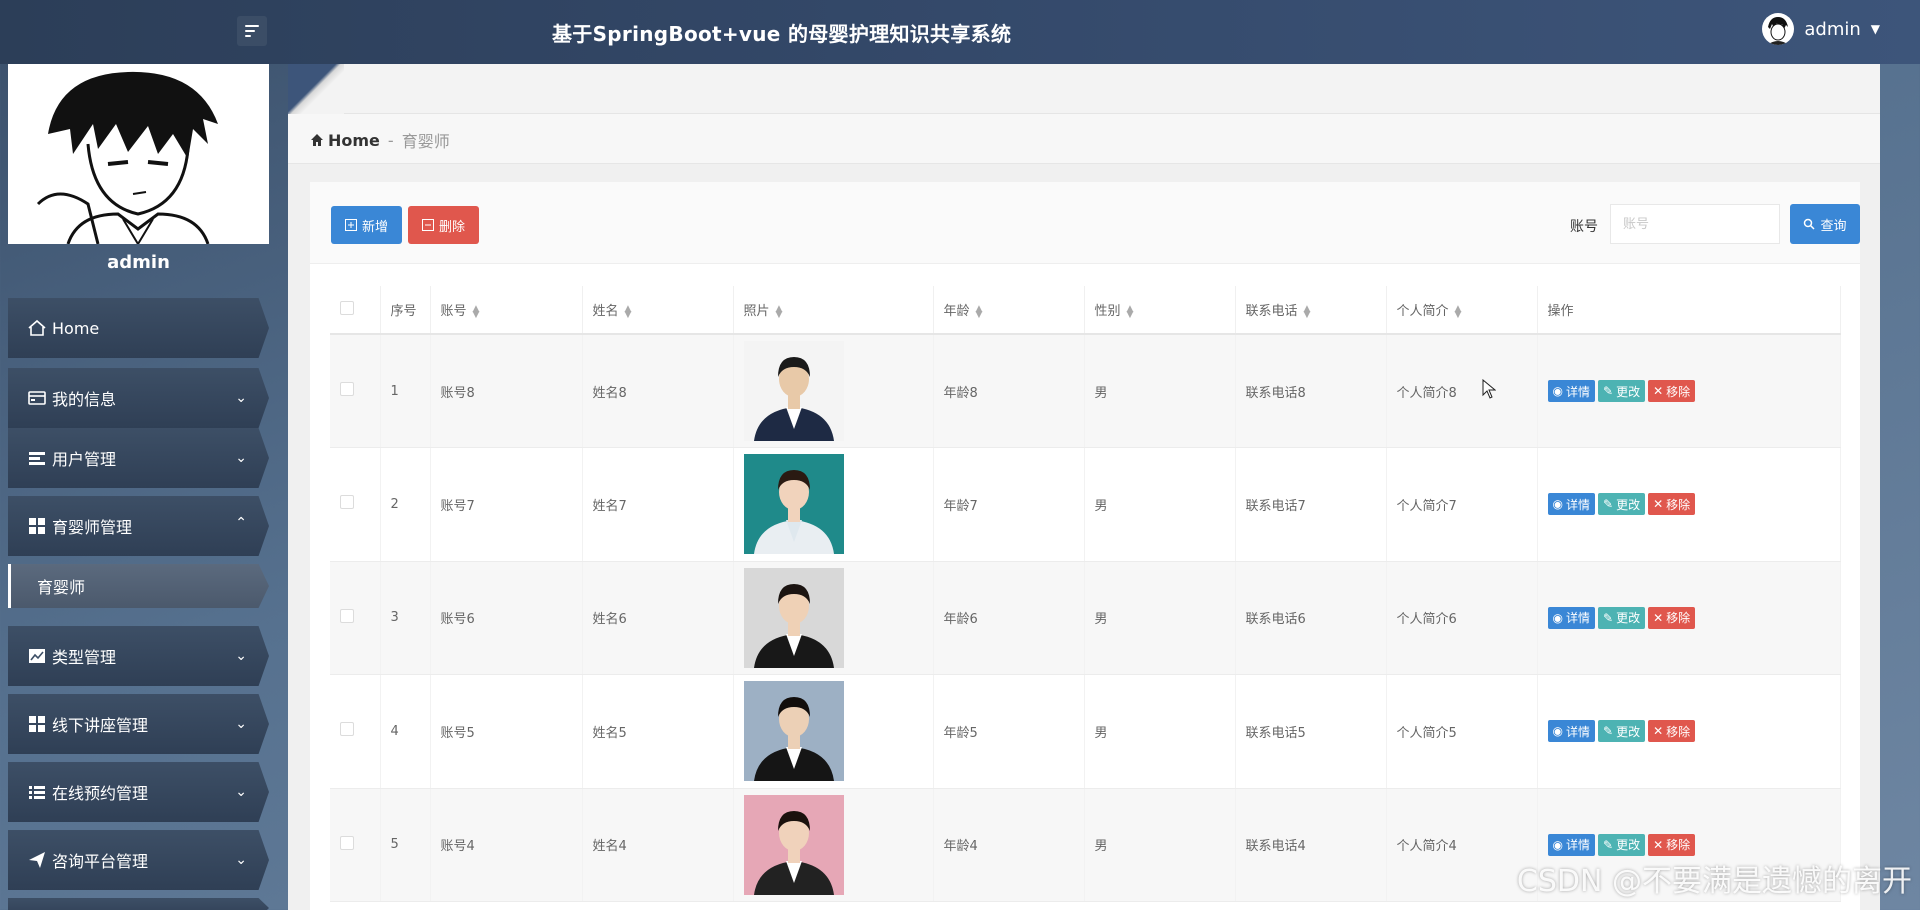 Image resolution: width=1920 pixels, height=910 pixels. Describe the element at coordinates (1311, 310) in the screenshot. I see `column-header-phone: 联系电话 ▲ ▼` at that location.